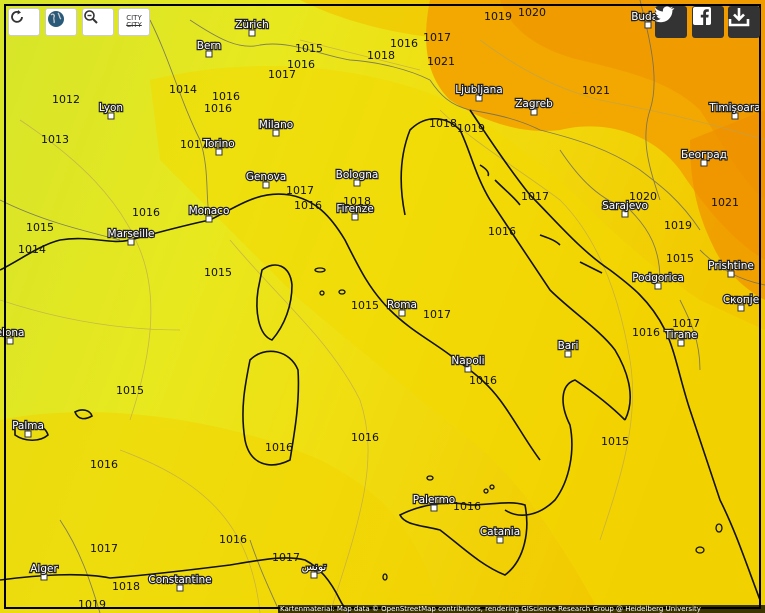 The width and height of the screenshot is (765, 613). I want to click on download-button, so click(744, 22).